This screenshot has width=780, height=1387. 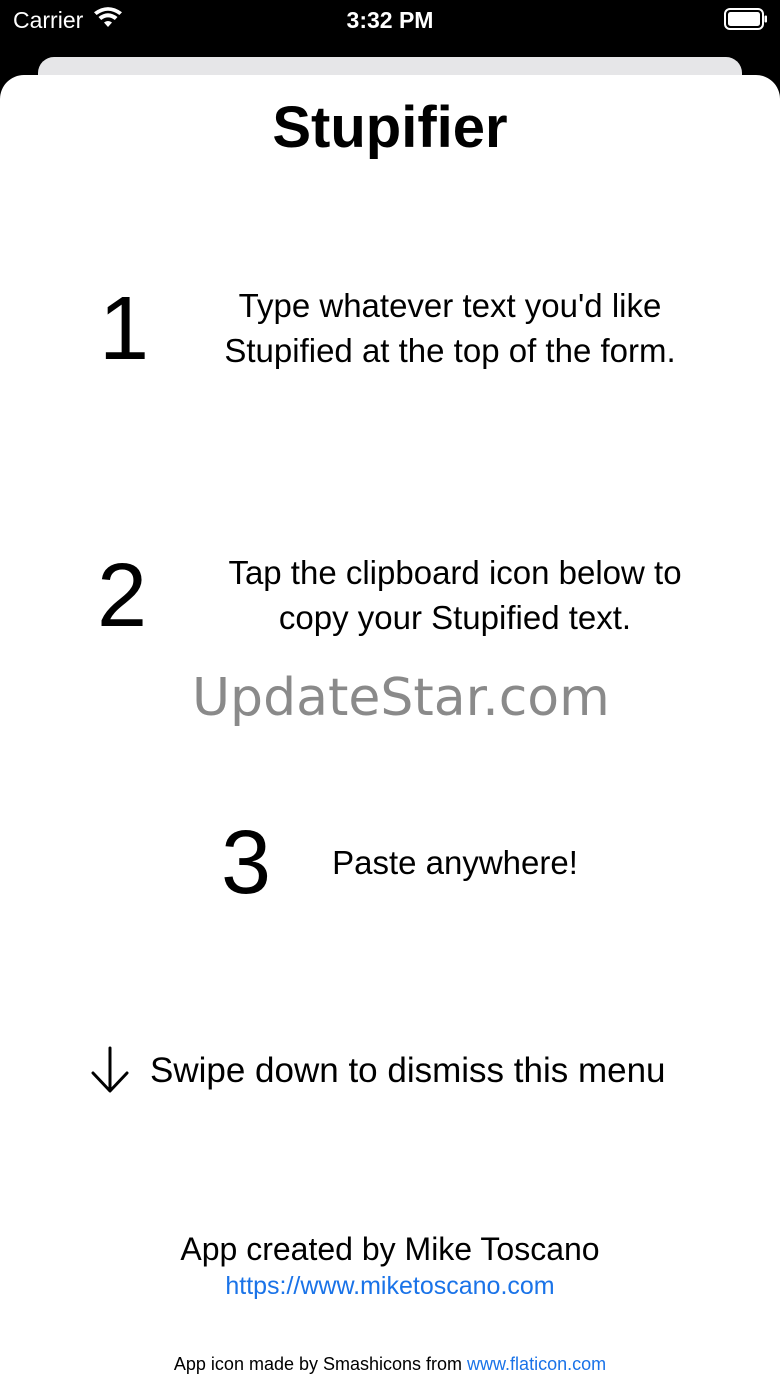 What do you see at coordinates (745, 19) in the screenshot?
I see `battery-icon` at bounding box center [745, 19].